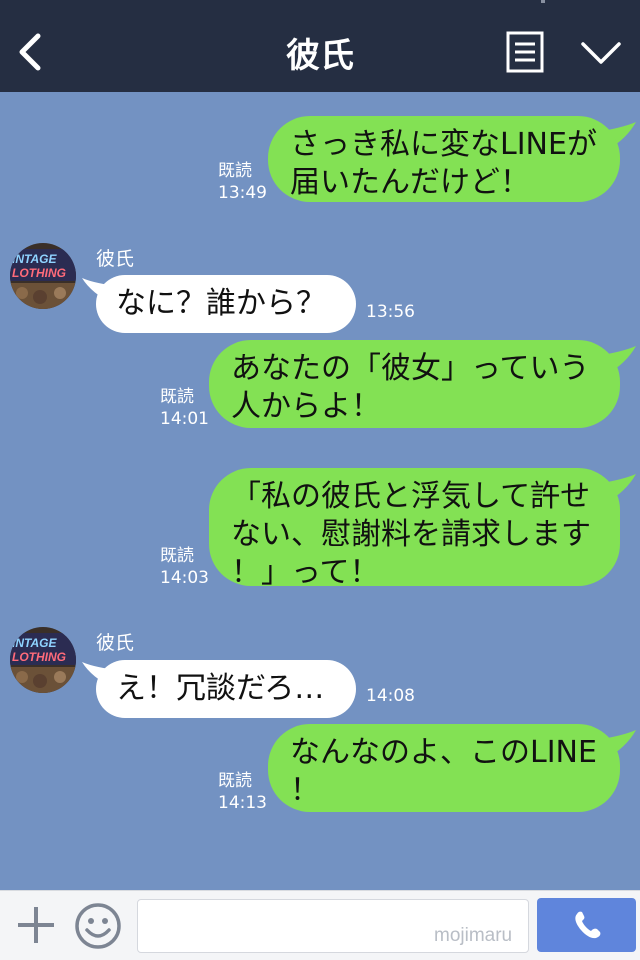 Image resolution: width=640 pixels, height=960 pixels. Describe the element at coordinates (305, 790) in the screenshot. I see `message-line: ！` at that location.